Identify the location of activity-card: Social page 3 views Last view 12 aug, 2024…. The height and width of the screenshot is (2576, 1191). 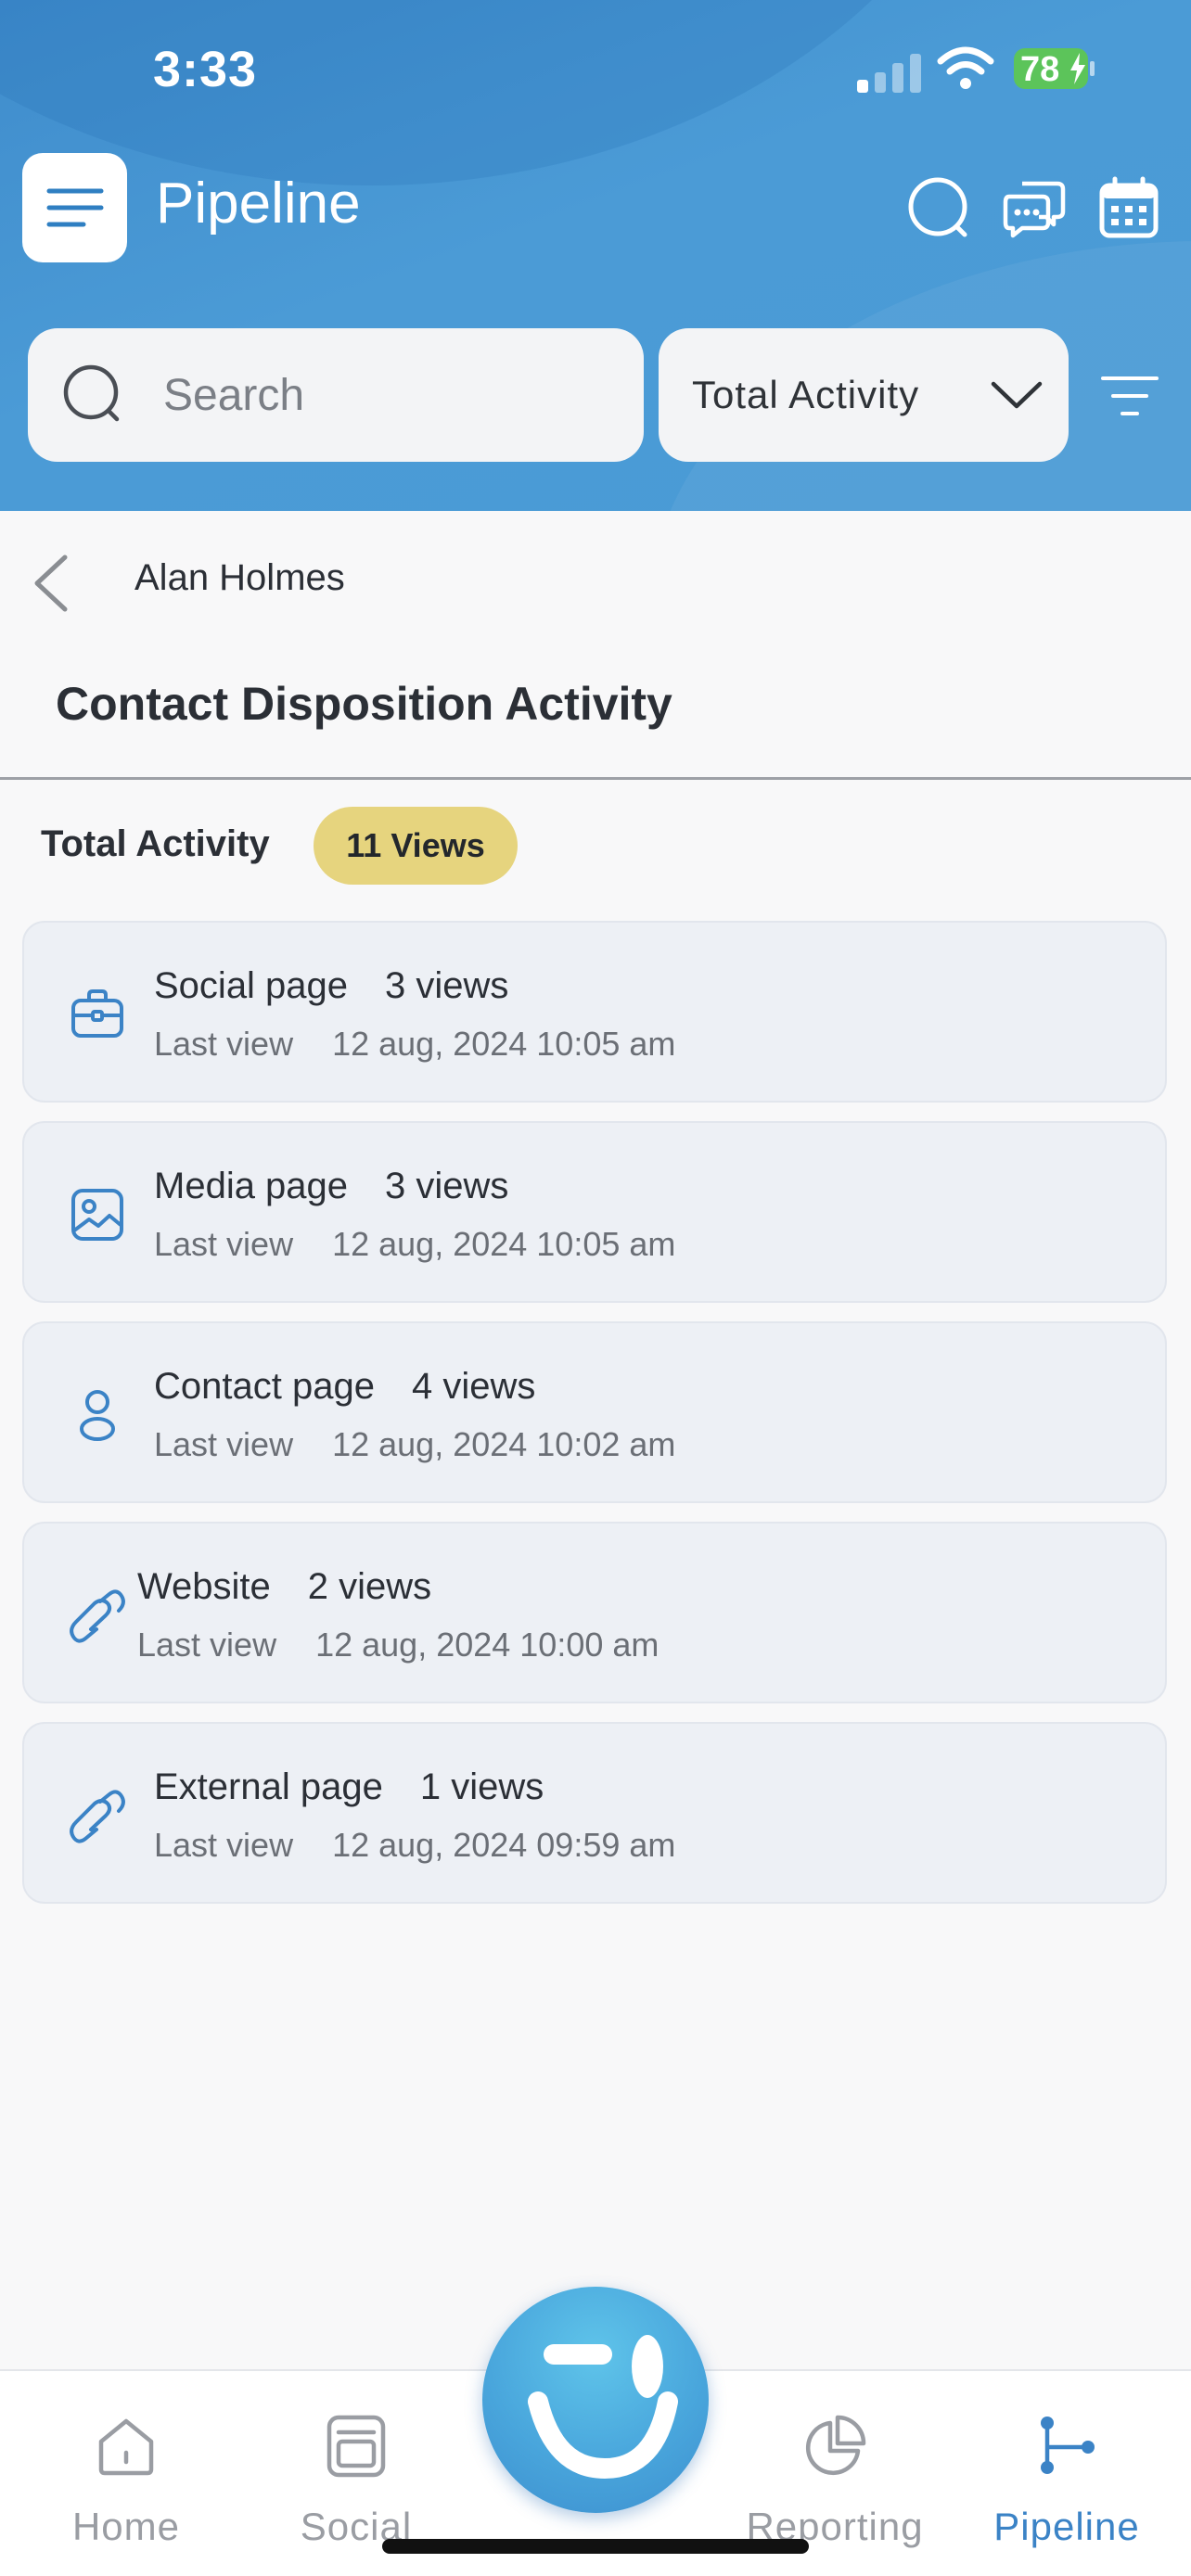
(594, 1012).